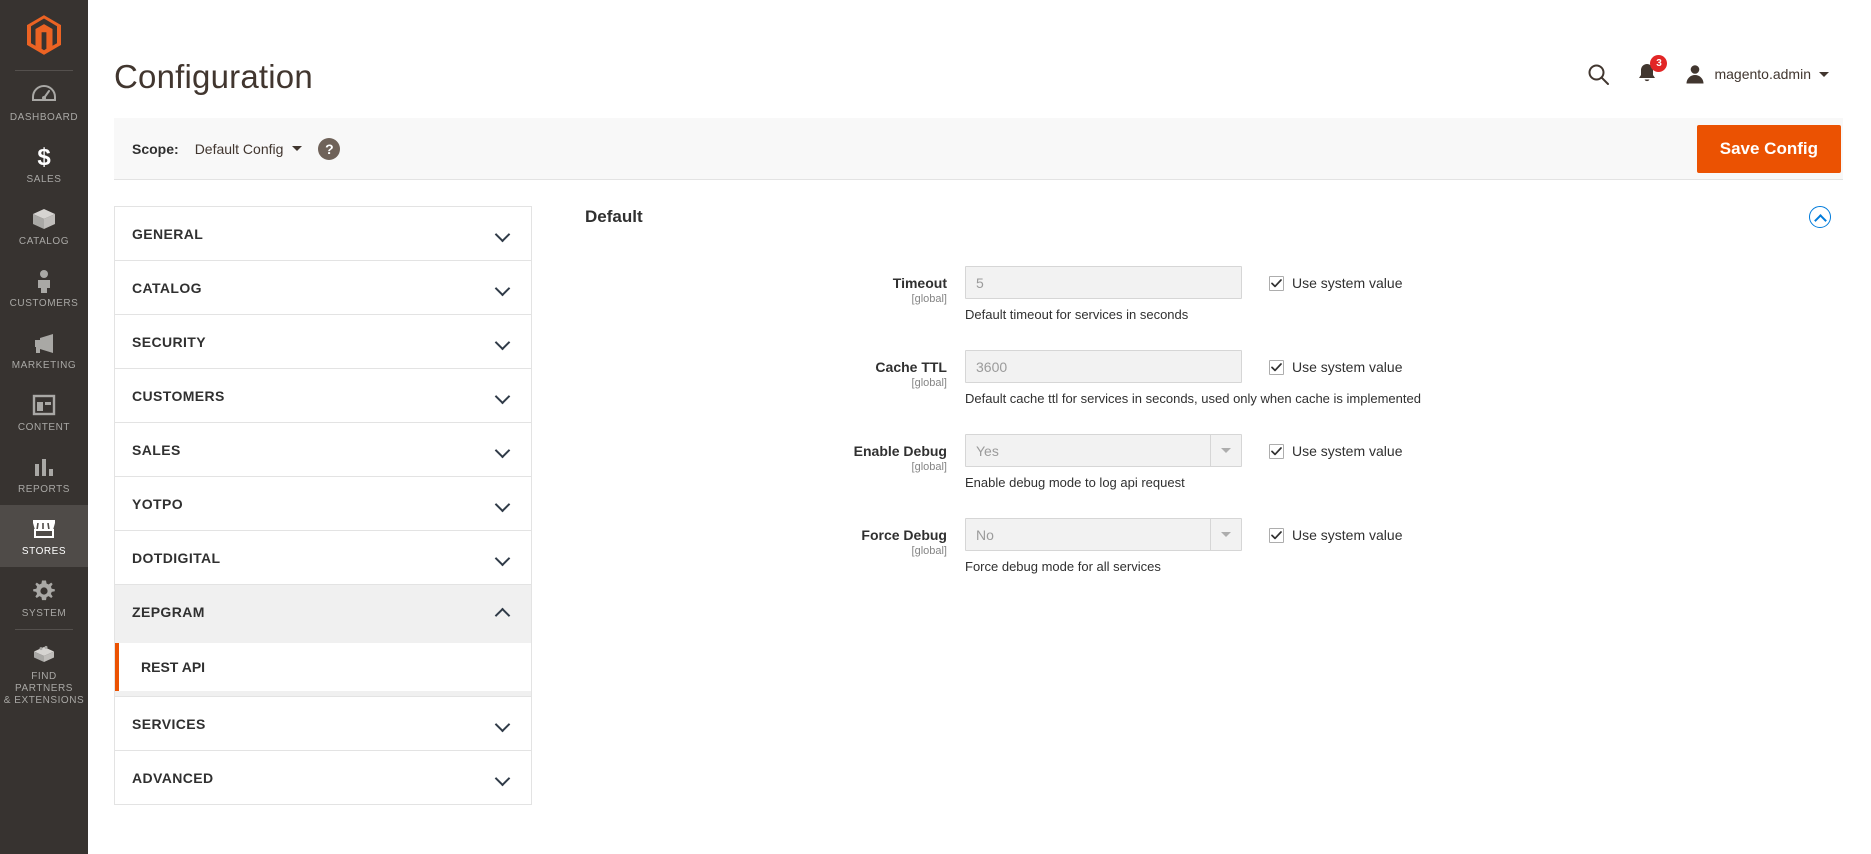 The height and width of the screenshot is (854, 1871). Describe the element at coordinates (329, 148) in the screenshot. I see `question-mark-icon: ?` at that location.